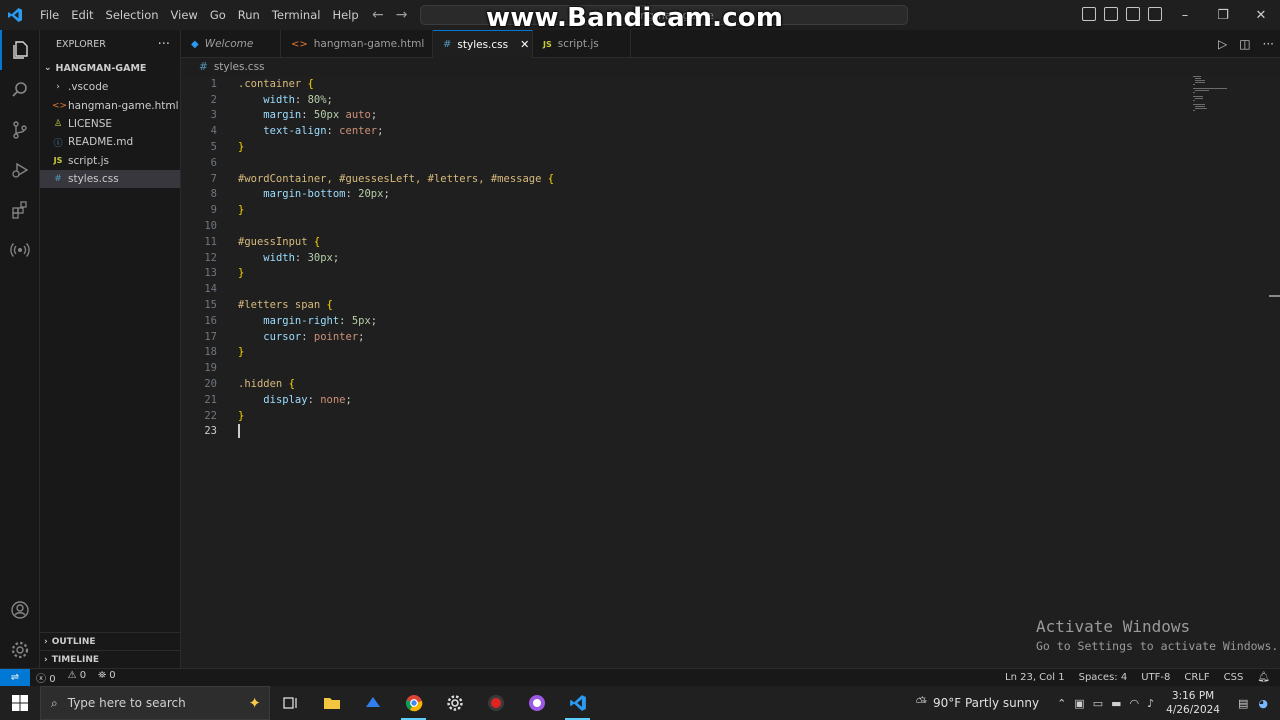  I want to click on code-line: margin: 50px auto;, so click(320, 115).